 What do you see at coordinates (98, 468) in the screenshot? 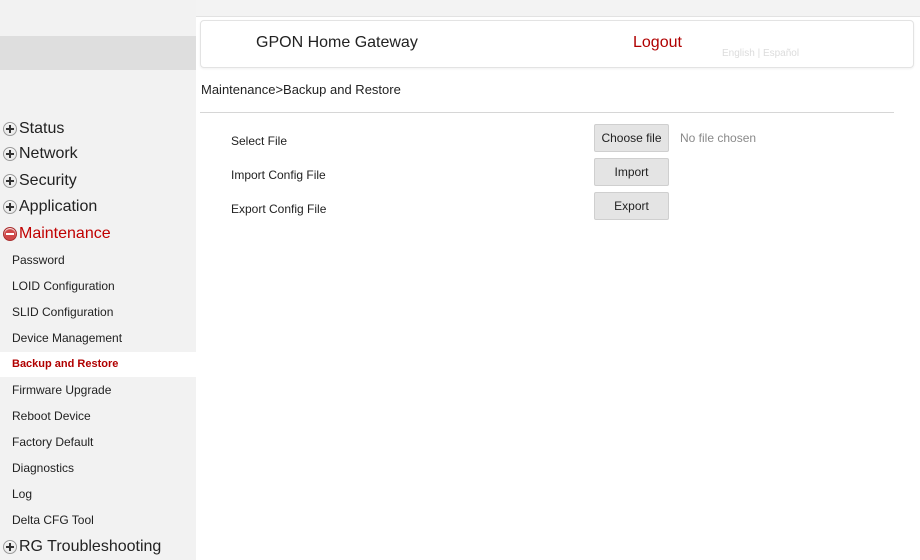
I see `sidebar-item-diagnostics: Diagnostics` at bounding box center [98, 468].